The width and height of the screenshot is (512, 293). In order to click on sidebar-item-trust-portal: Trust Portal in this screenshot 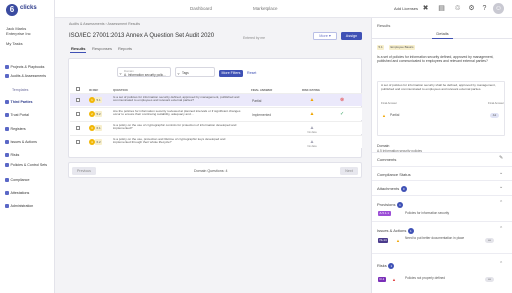, I will do `click(29, 115)`.